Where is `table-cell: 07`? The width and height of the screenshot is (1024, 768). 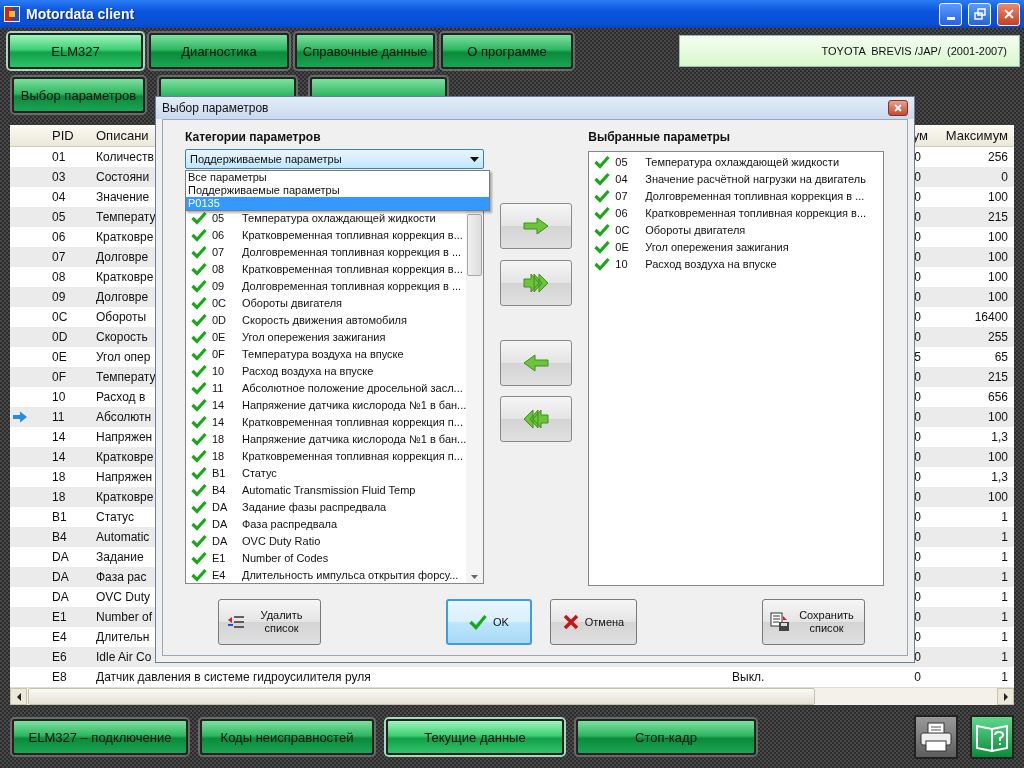
table-cell: 07 is located at coordinates (59, 257).